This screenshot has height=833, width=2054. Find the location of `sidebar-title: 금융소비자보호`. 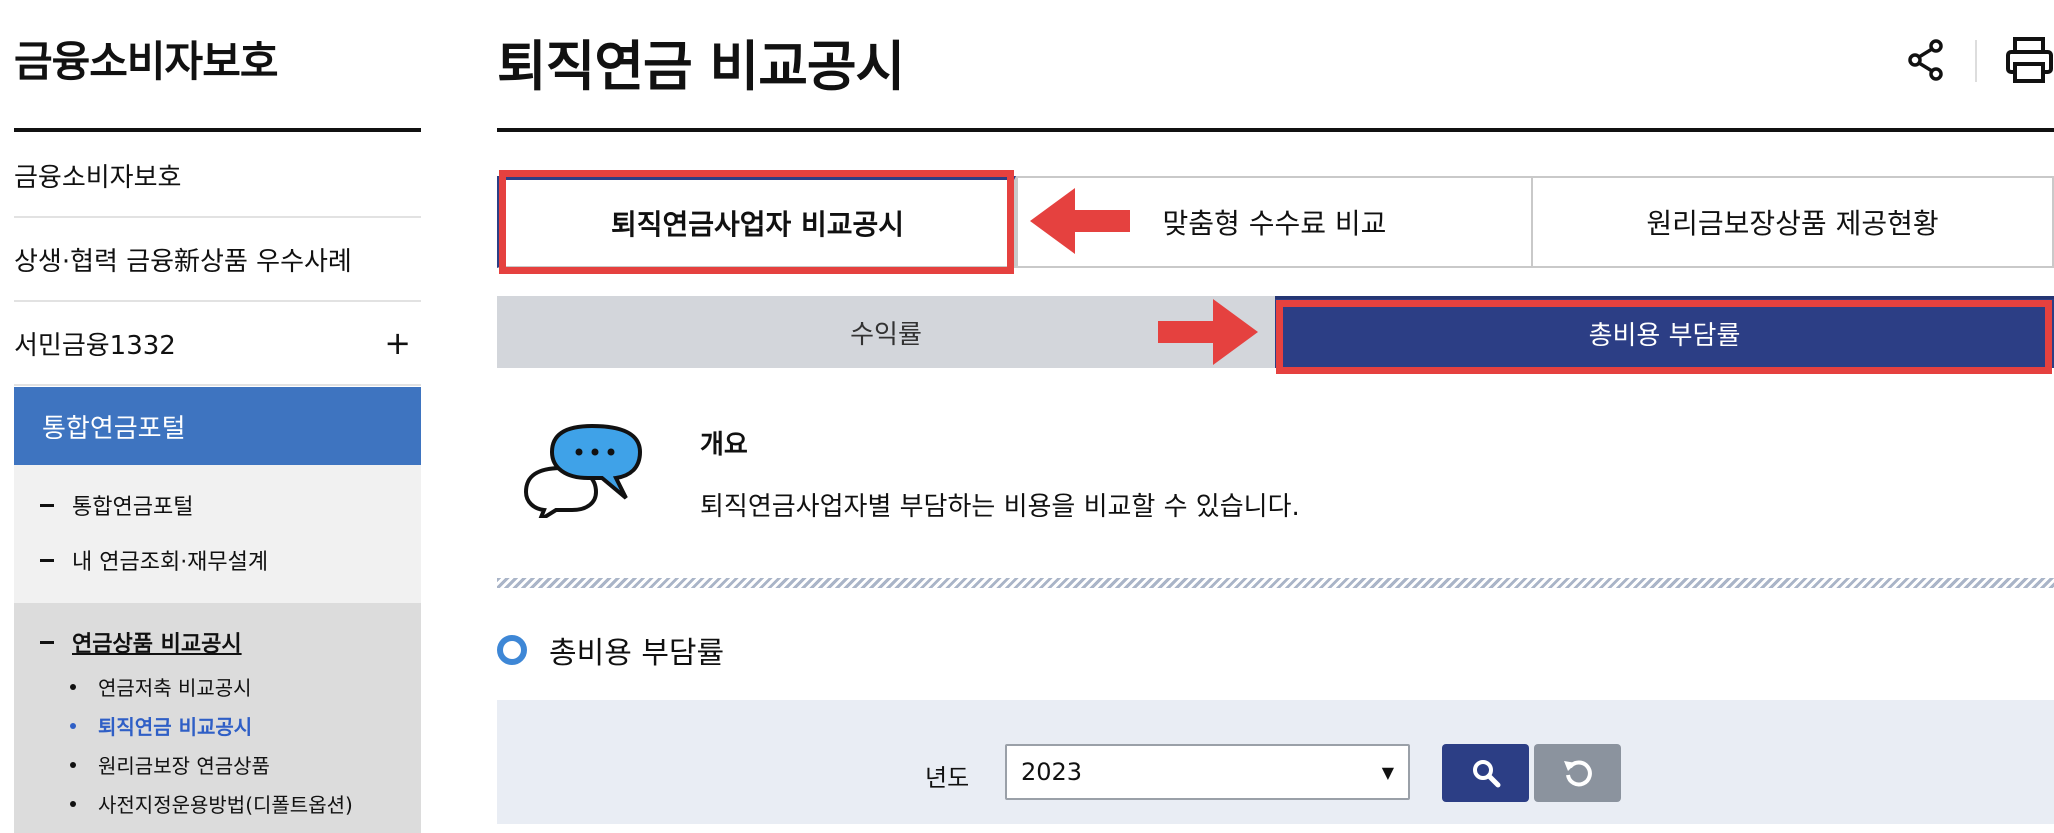

sidebar-title: 금융소비자보호 is located at coordinates (146, 61).